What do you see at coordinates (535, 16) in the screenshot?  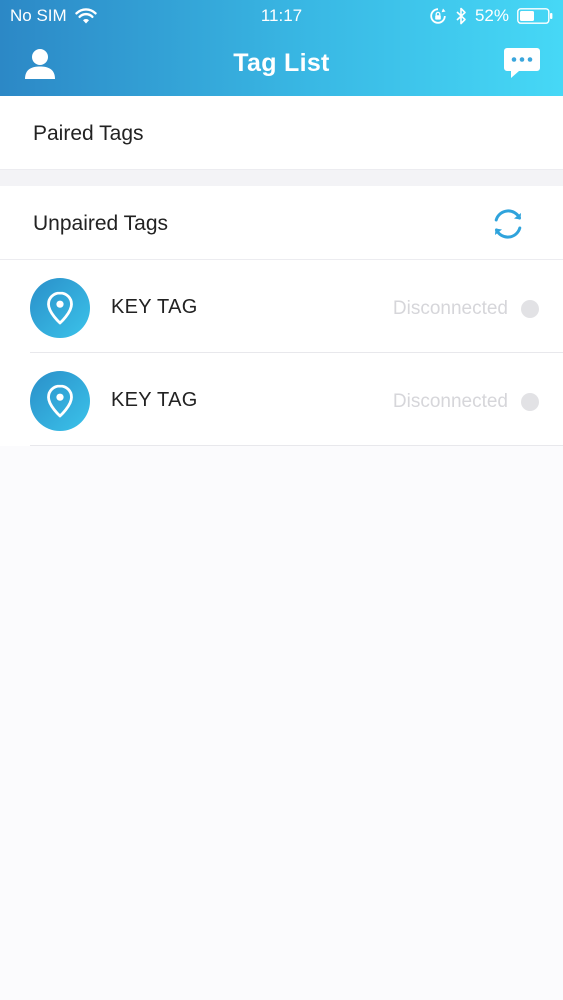 I see `battery-icon` at bounding box center [535, 16].